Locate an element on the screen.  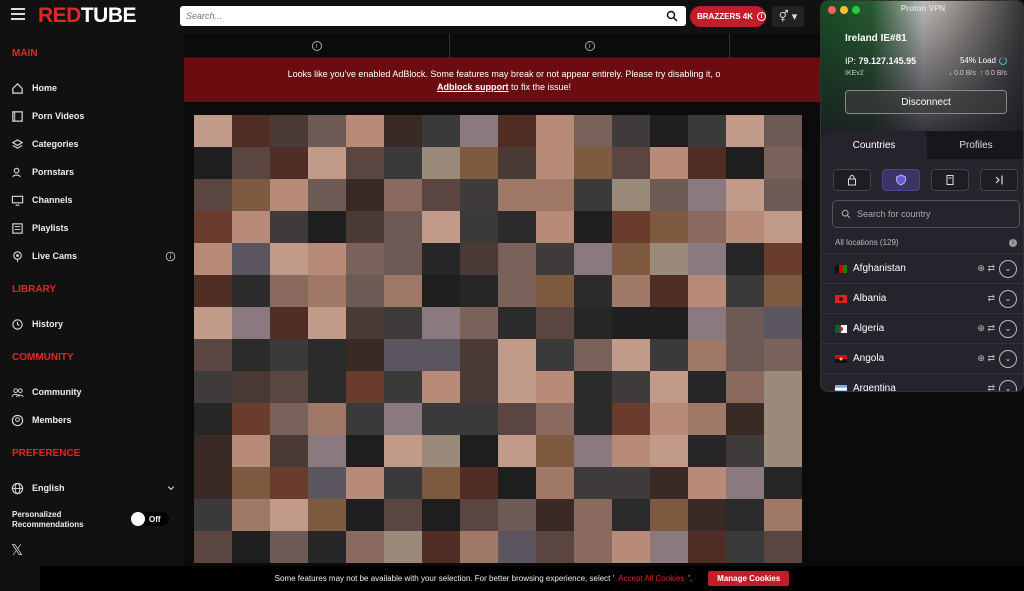
country-row-albania: Albania ⇄ ⌄ is located at coordinates (922, 298).